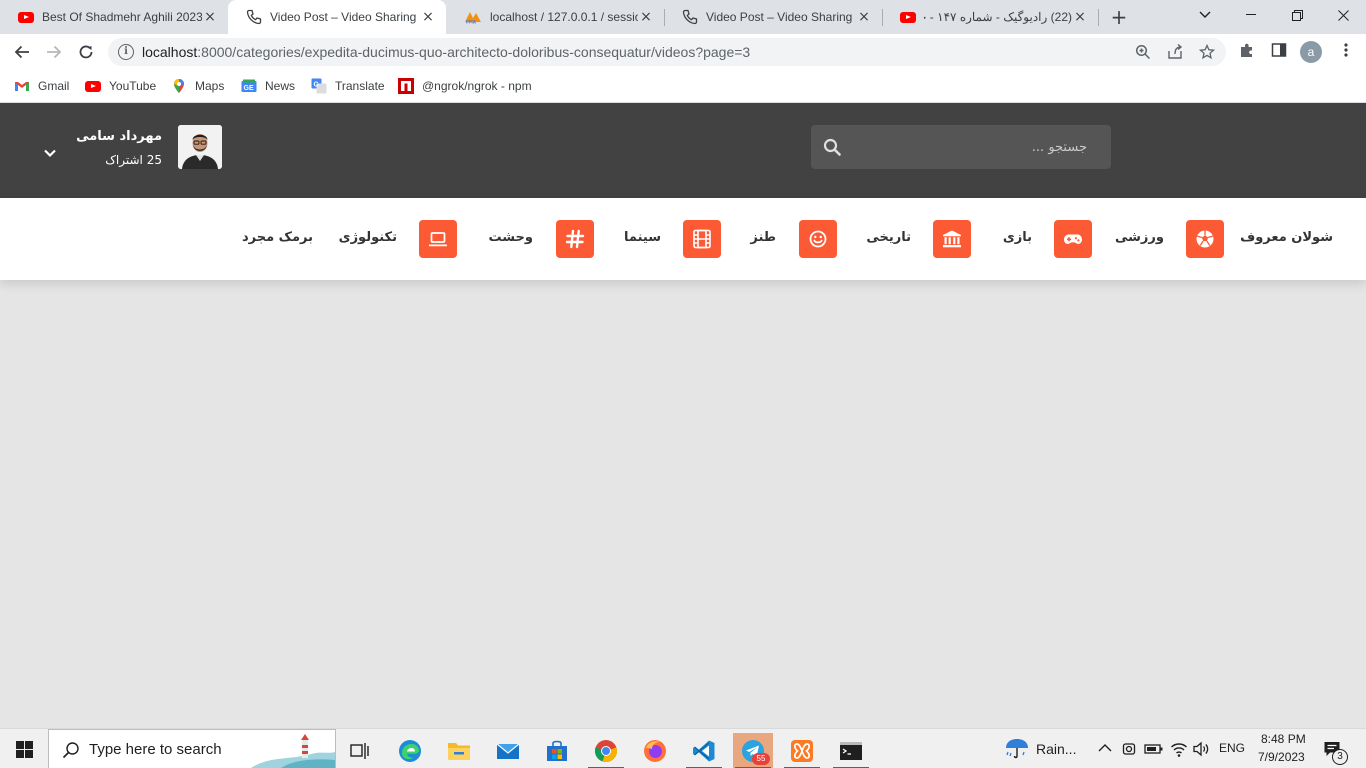 Image resolution: width=1366 pixels, height=768 pixels. What do you see at coordinates (1286, 237) in the screenshot?
I see `category-label: شولان معروف` at bounding box center [1286, 237].